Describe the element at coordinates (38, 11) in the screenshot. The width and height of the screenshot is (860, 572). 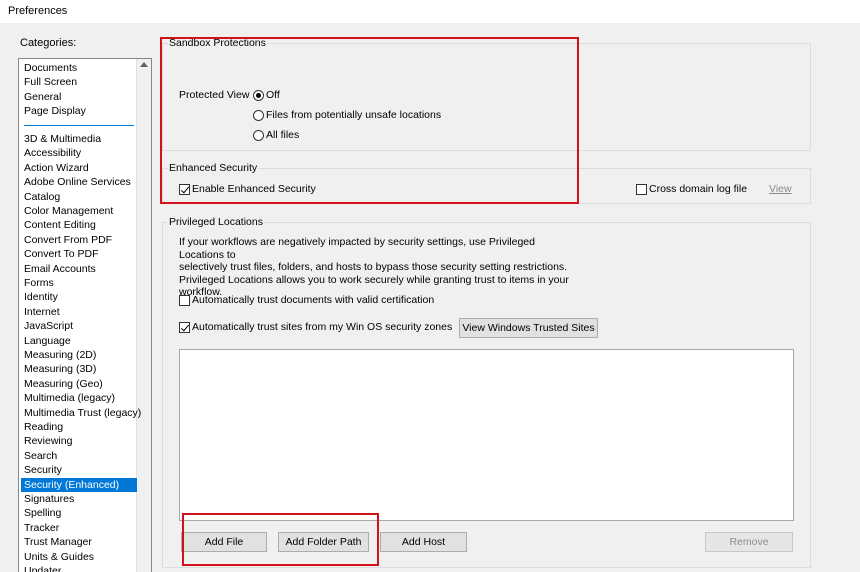
I see `window-title: Preferences` at that location.